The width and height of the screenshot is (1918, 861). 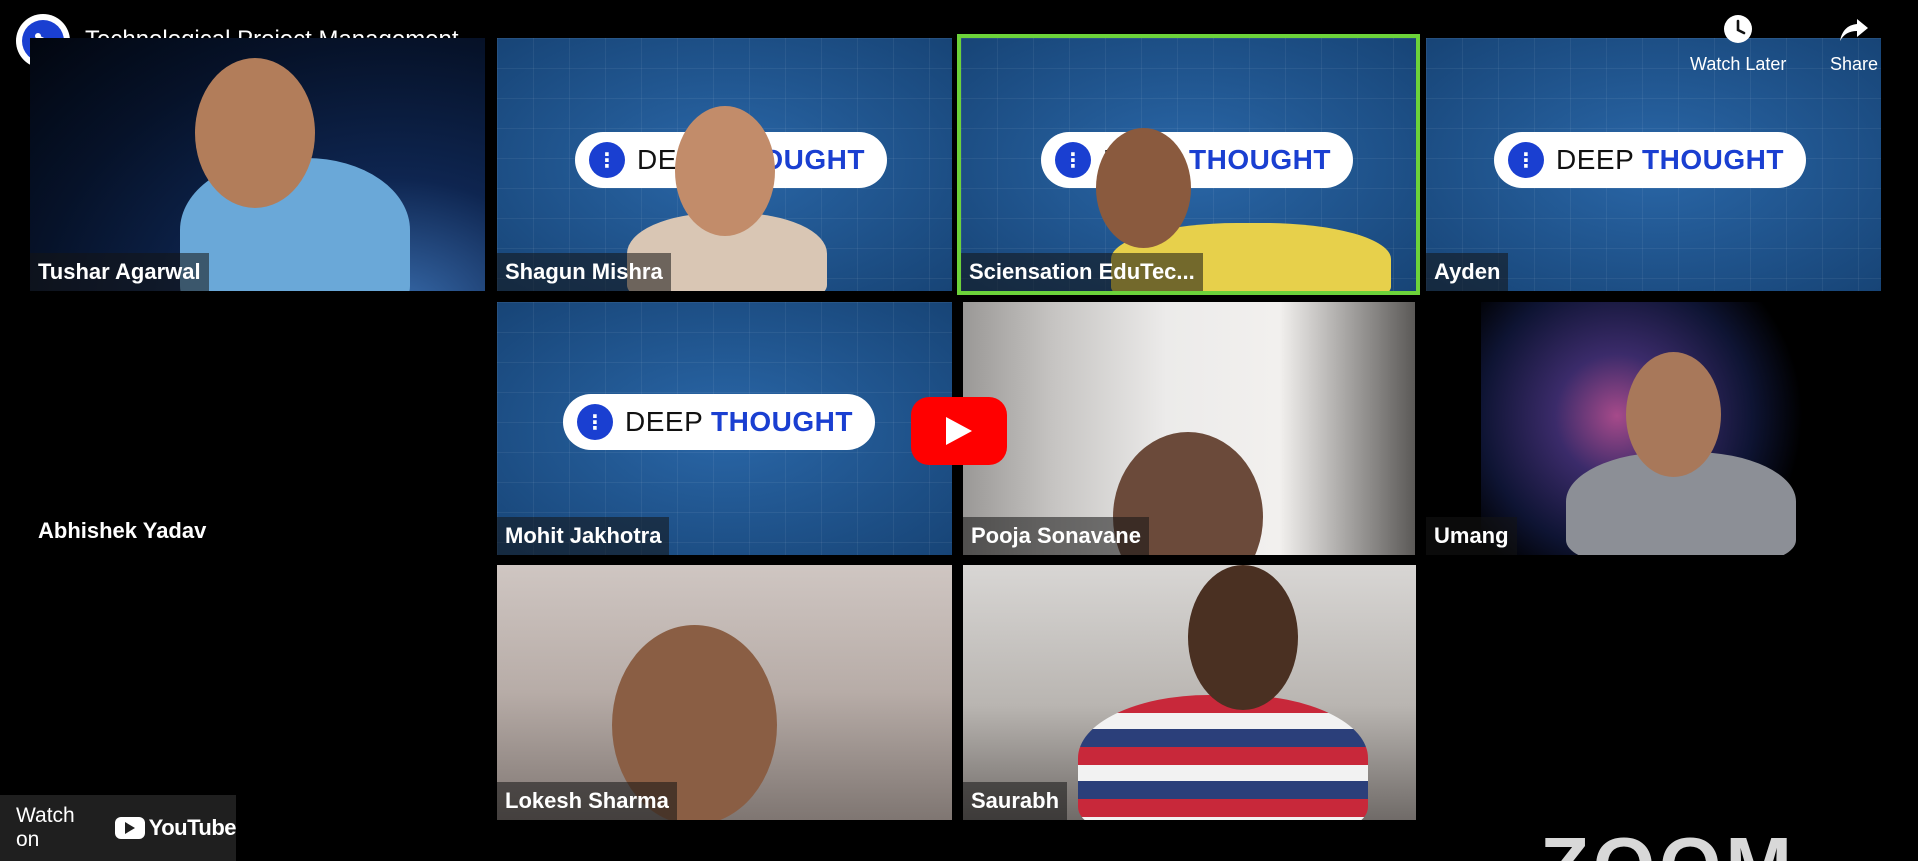 I want to click on play-icon, so click(x=959, y=431).